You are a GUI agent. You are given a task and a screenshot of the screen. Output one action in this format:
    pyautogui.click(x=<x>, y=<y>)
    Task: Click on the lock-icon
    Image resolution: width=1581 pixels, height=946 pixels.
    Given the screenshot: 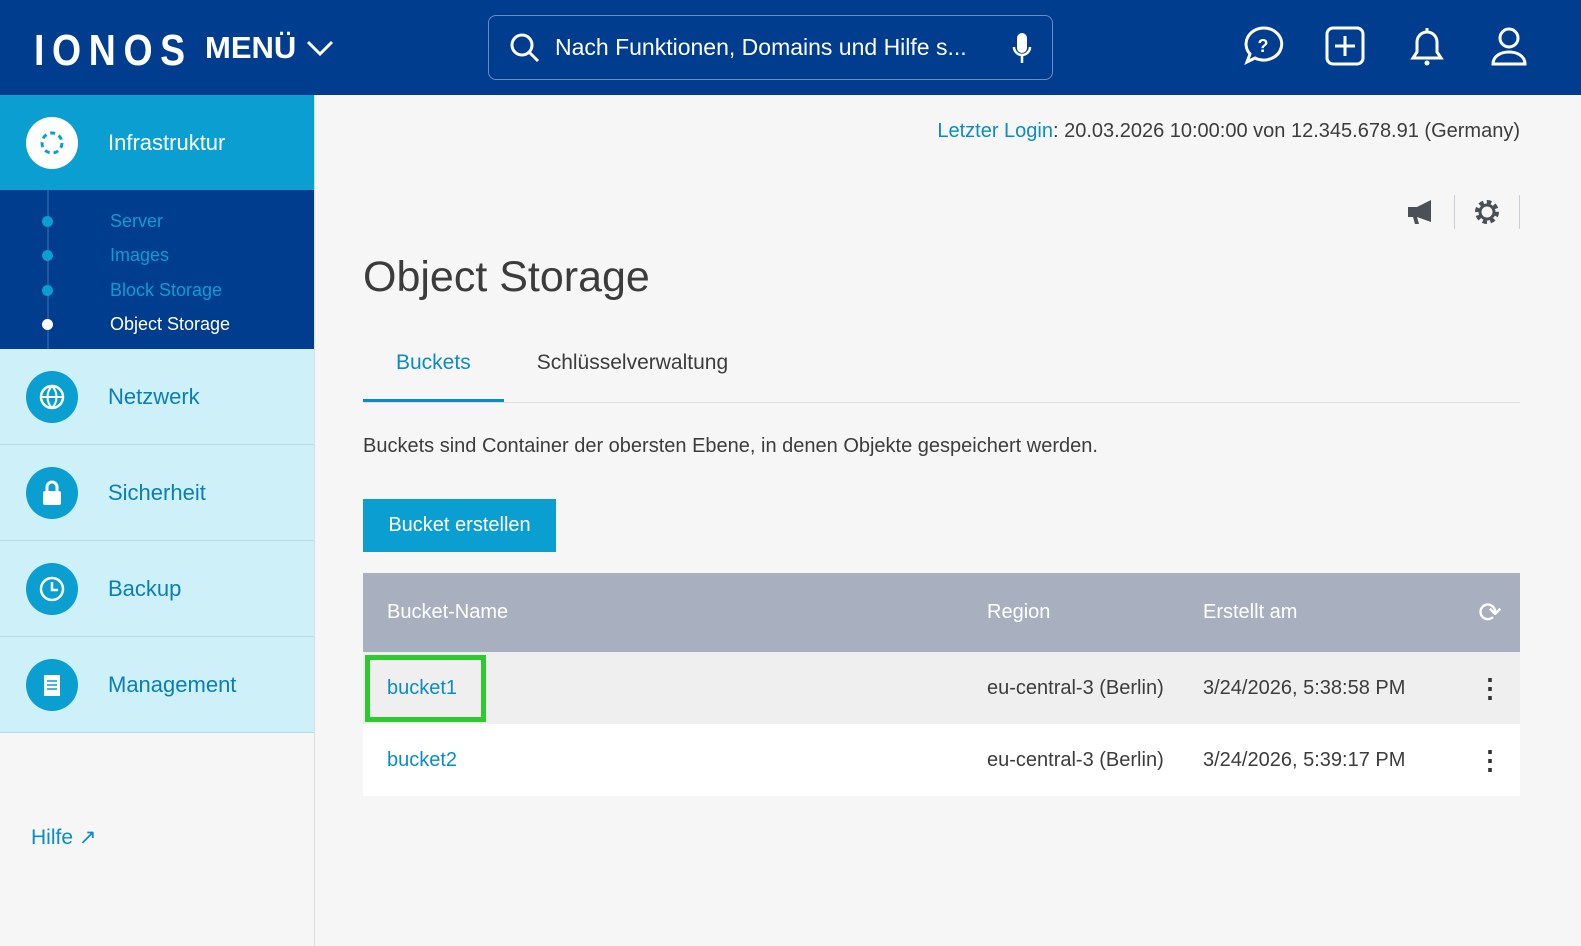 What is the action you would take?
    pyautogui.click(x=52, y=492)
    